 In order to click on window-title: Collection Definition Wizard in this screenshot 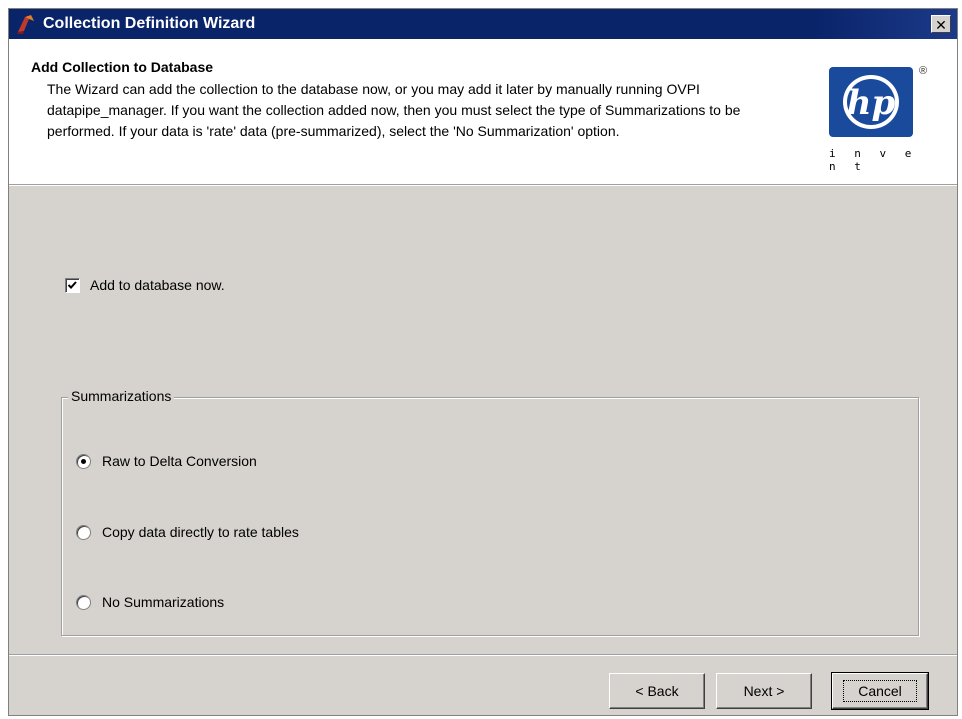, I will do `click(149, 23)`.